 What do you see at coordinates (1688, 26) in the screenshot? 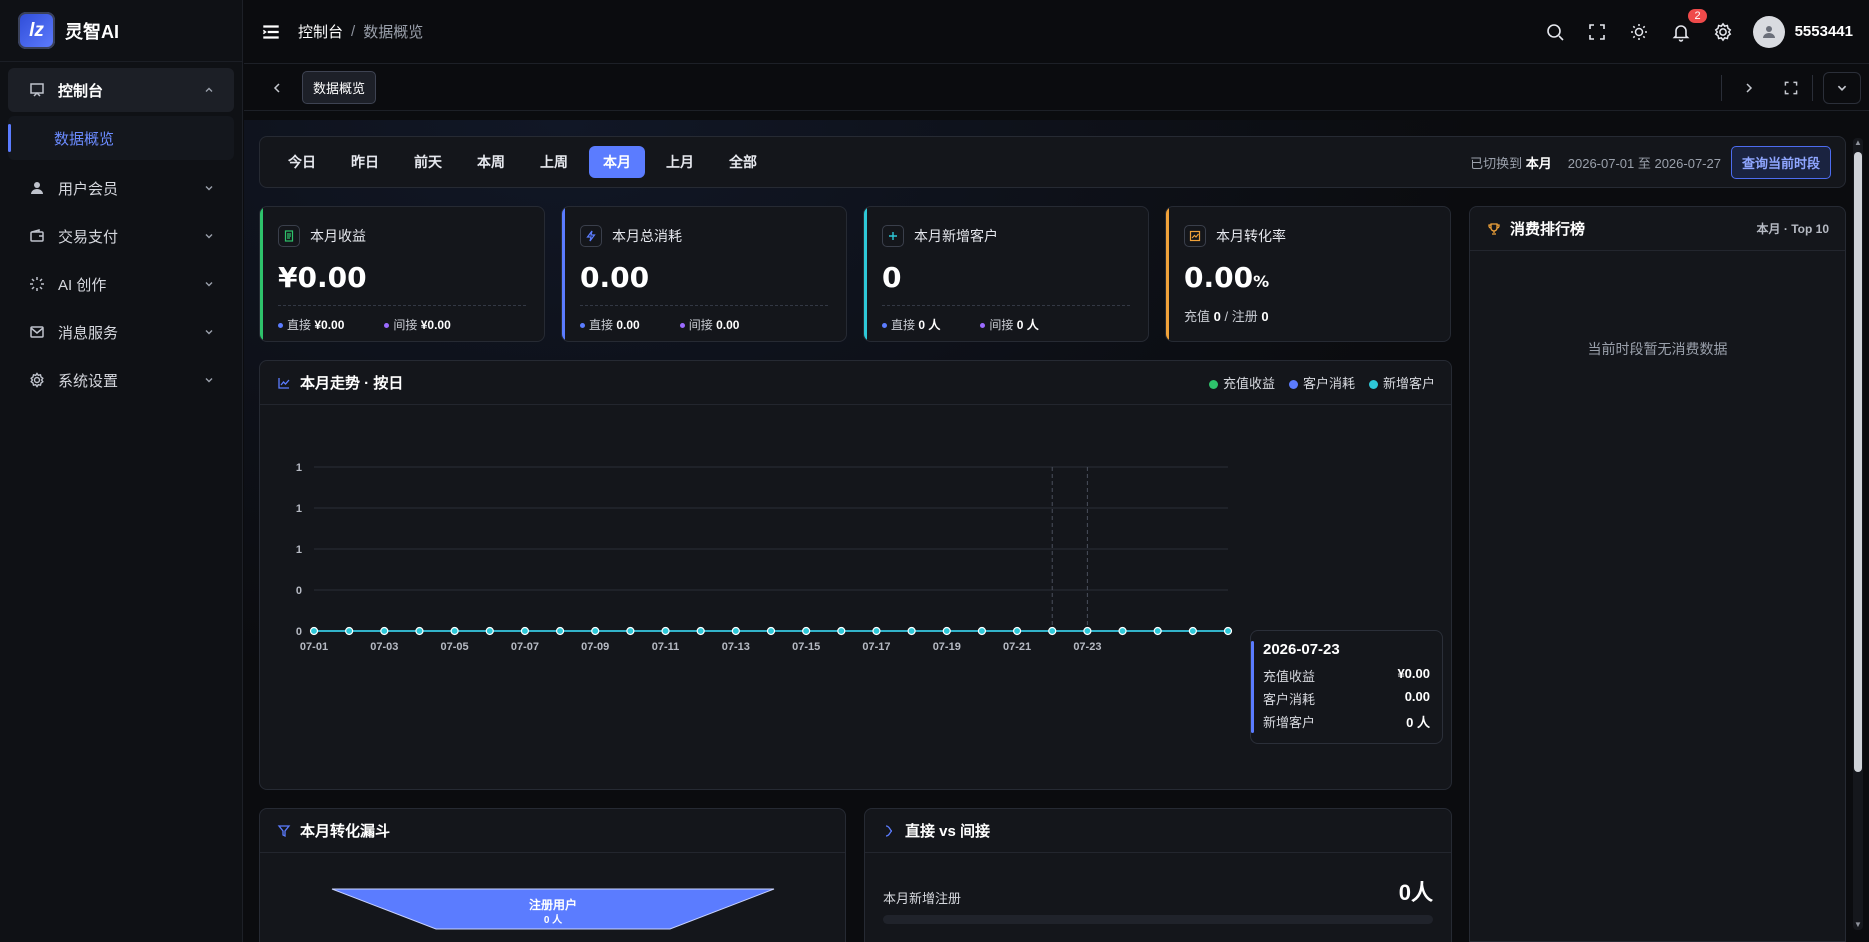
I see `notification-bell-icon: 2` at bounding box center [1688, 26].